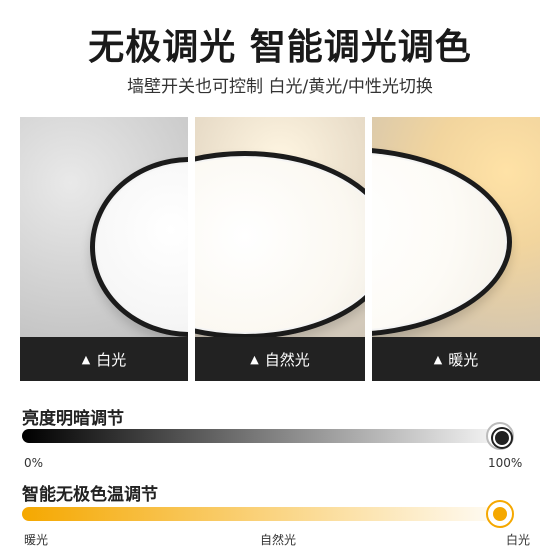 The width and height of the screenshot is (560, 560). I want to click on caption-bar: ▲ 暖光, so click(456, 359).